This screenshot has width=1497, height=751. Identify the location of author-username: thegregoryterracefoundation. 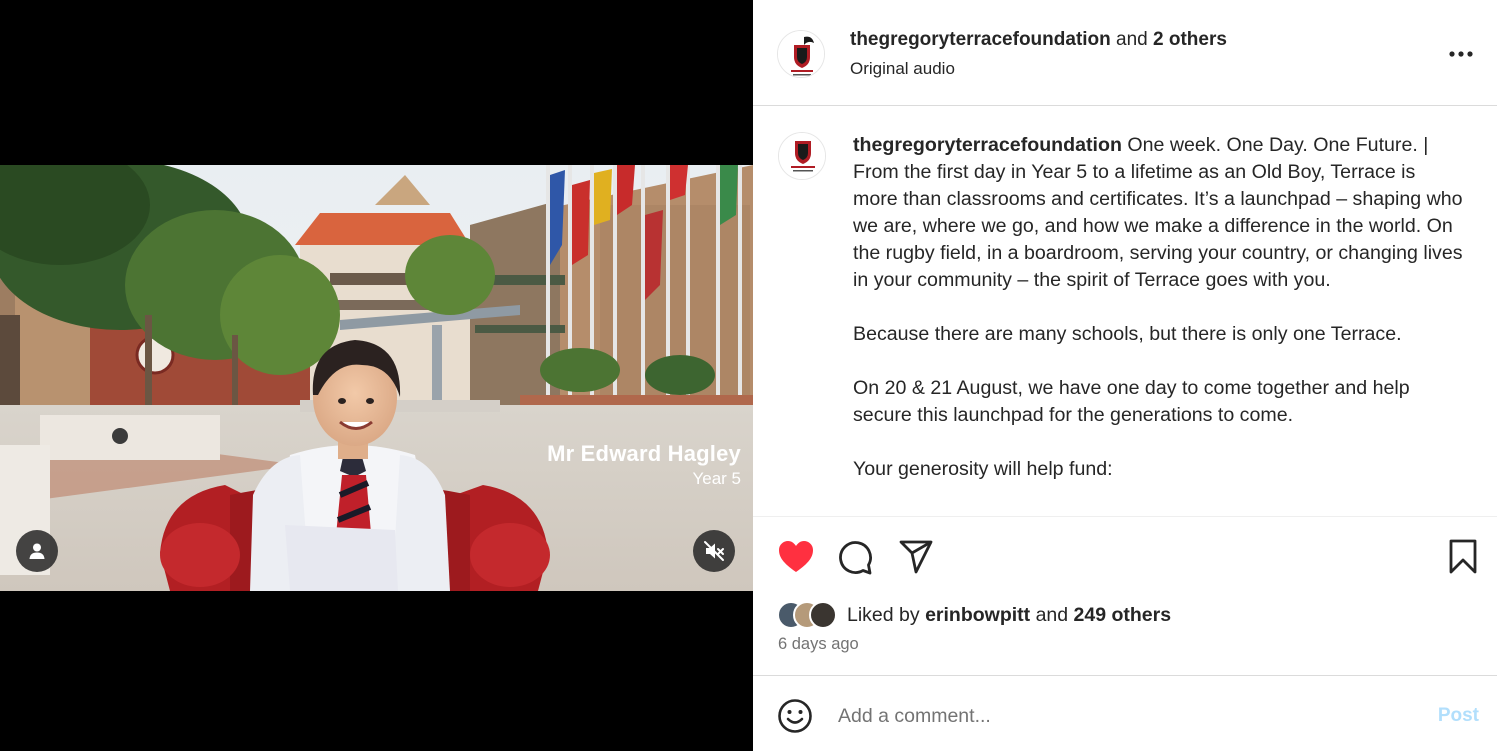
(980, 39).